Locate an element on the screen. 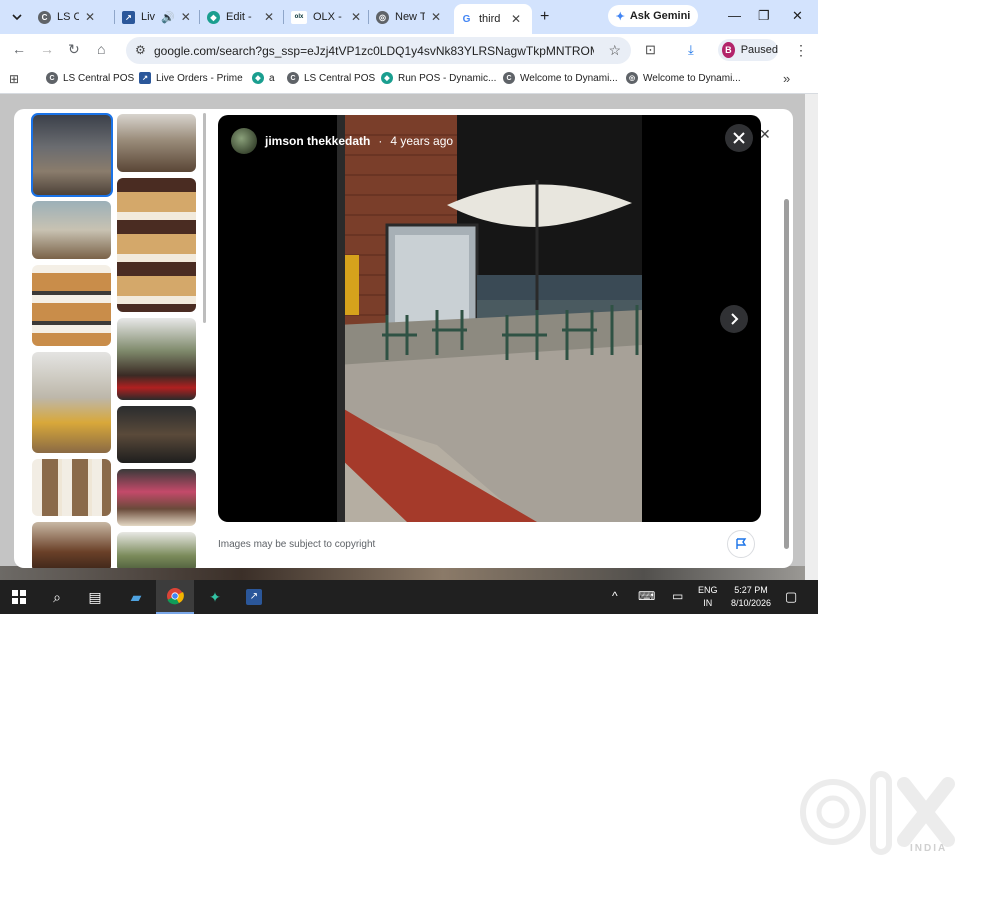 This screenshot has height=910, width=1000. close-viewer-button is located at coordinates (739, 138).